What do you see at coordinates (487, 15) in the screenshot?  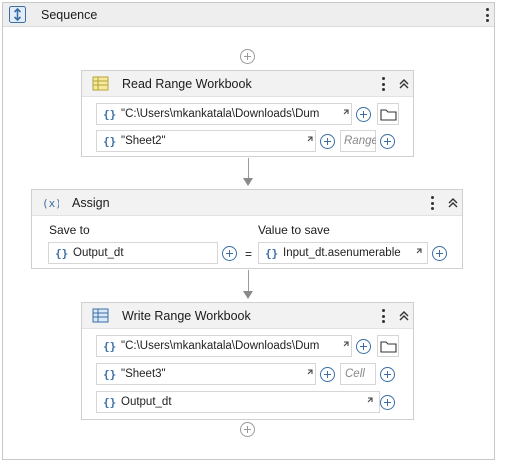 I see `sequence-more-icon` at bounding box center [487, 15].